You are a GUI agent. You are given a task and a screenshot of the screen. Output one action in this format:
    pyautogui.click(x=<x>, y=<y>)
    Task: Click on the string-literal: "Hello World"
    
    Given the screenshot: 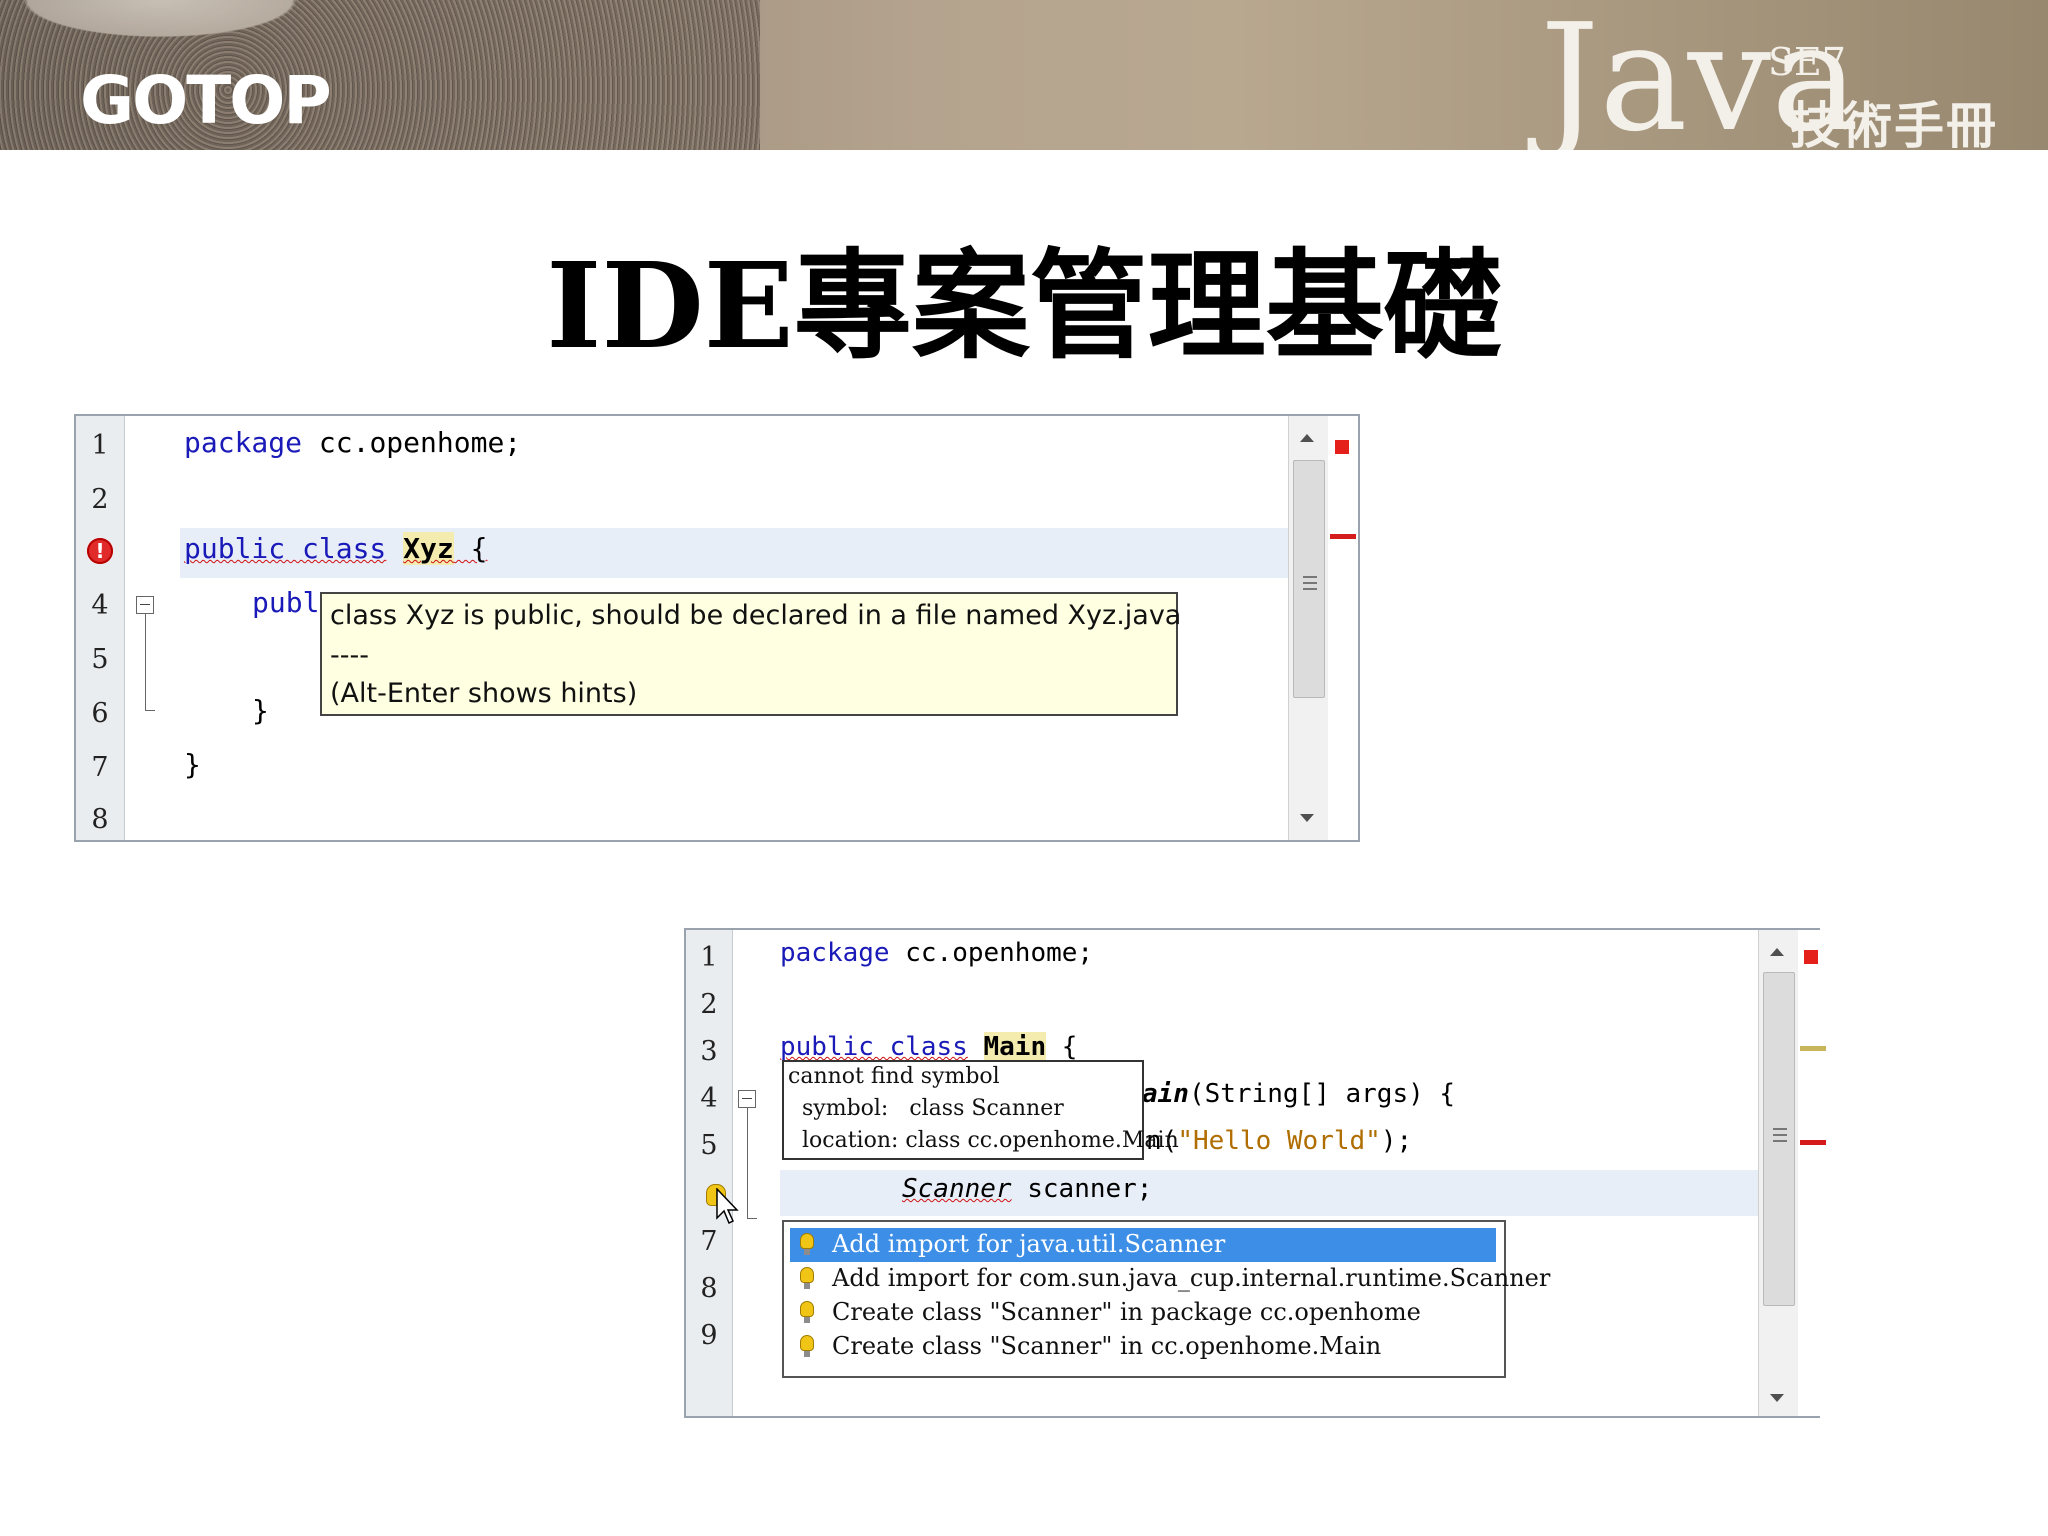 What is the action you would take?
    pyautogui.click(x=1279, y=1141)
    